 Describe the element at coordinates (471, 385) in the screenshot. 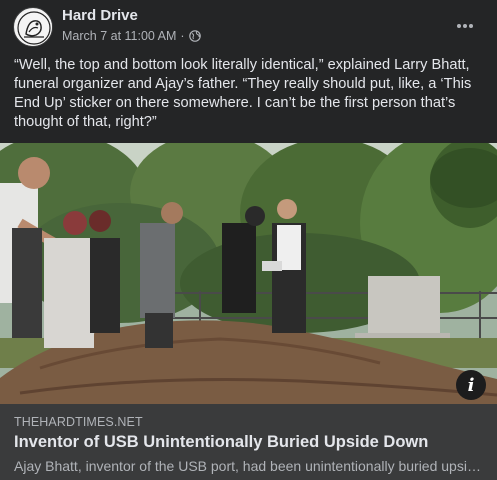

I see `info-icon: i` at that location.